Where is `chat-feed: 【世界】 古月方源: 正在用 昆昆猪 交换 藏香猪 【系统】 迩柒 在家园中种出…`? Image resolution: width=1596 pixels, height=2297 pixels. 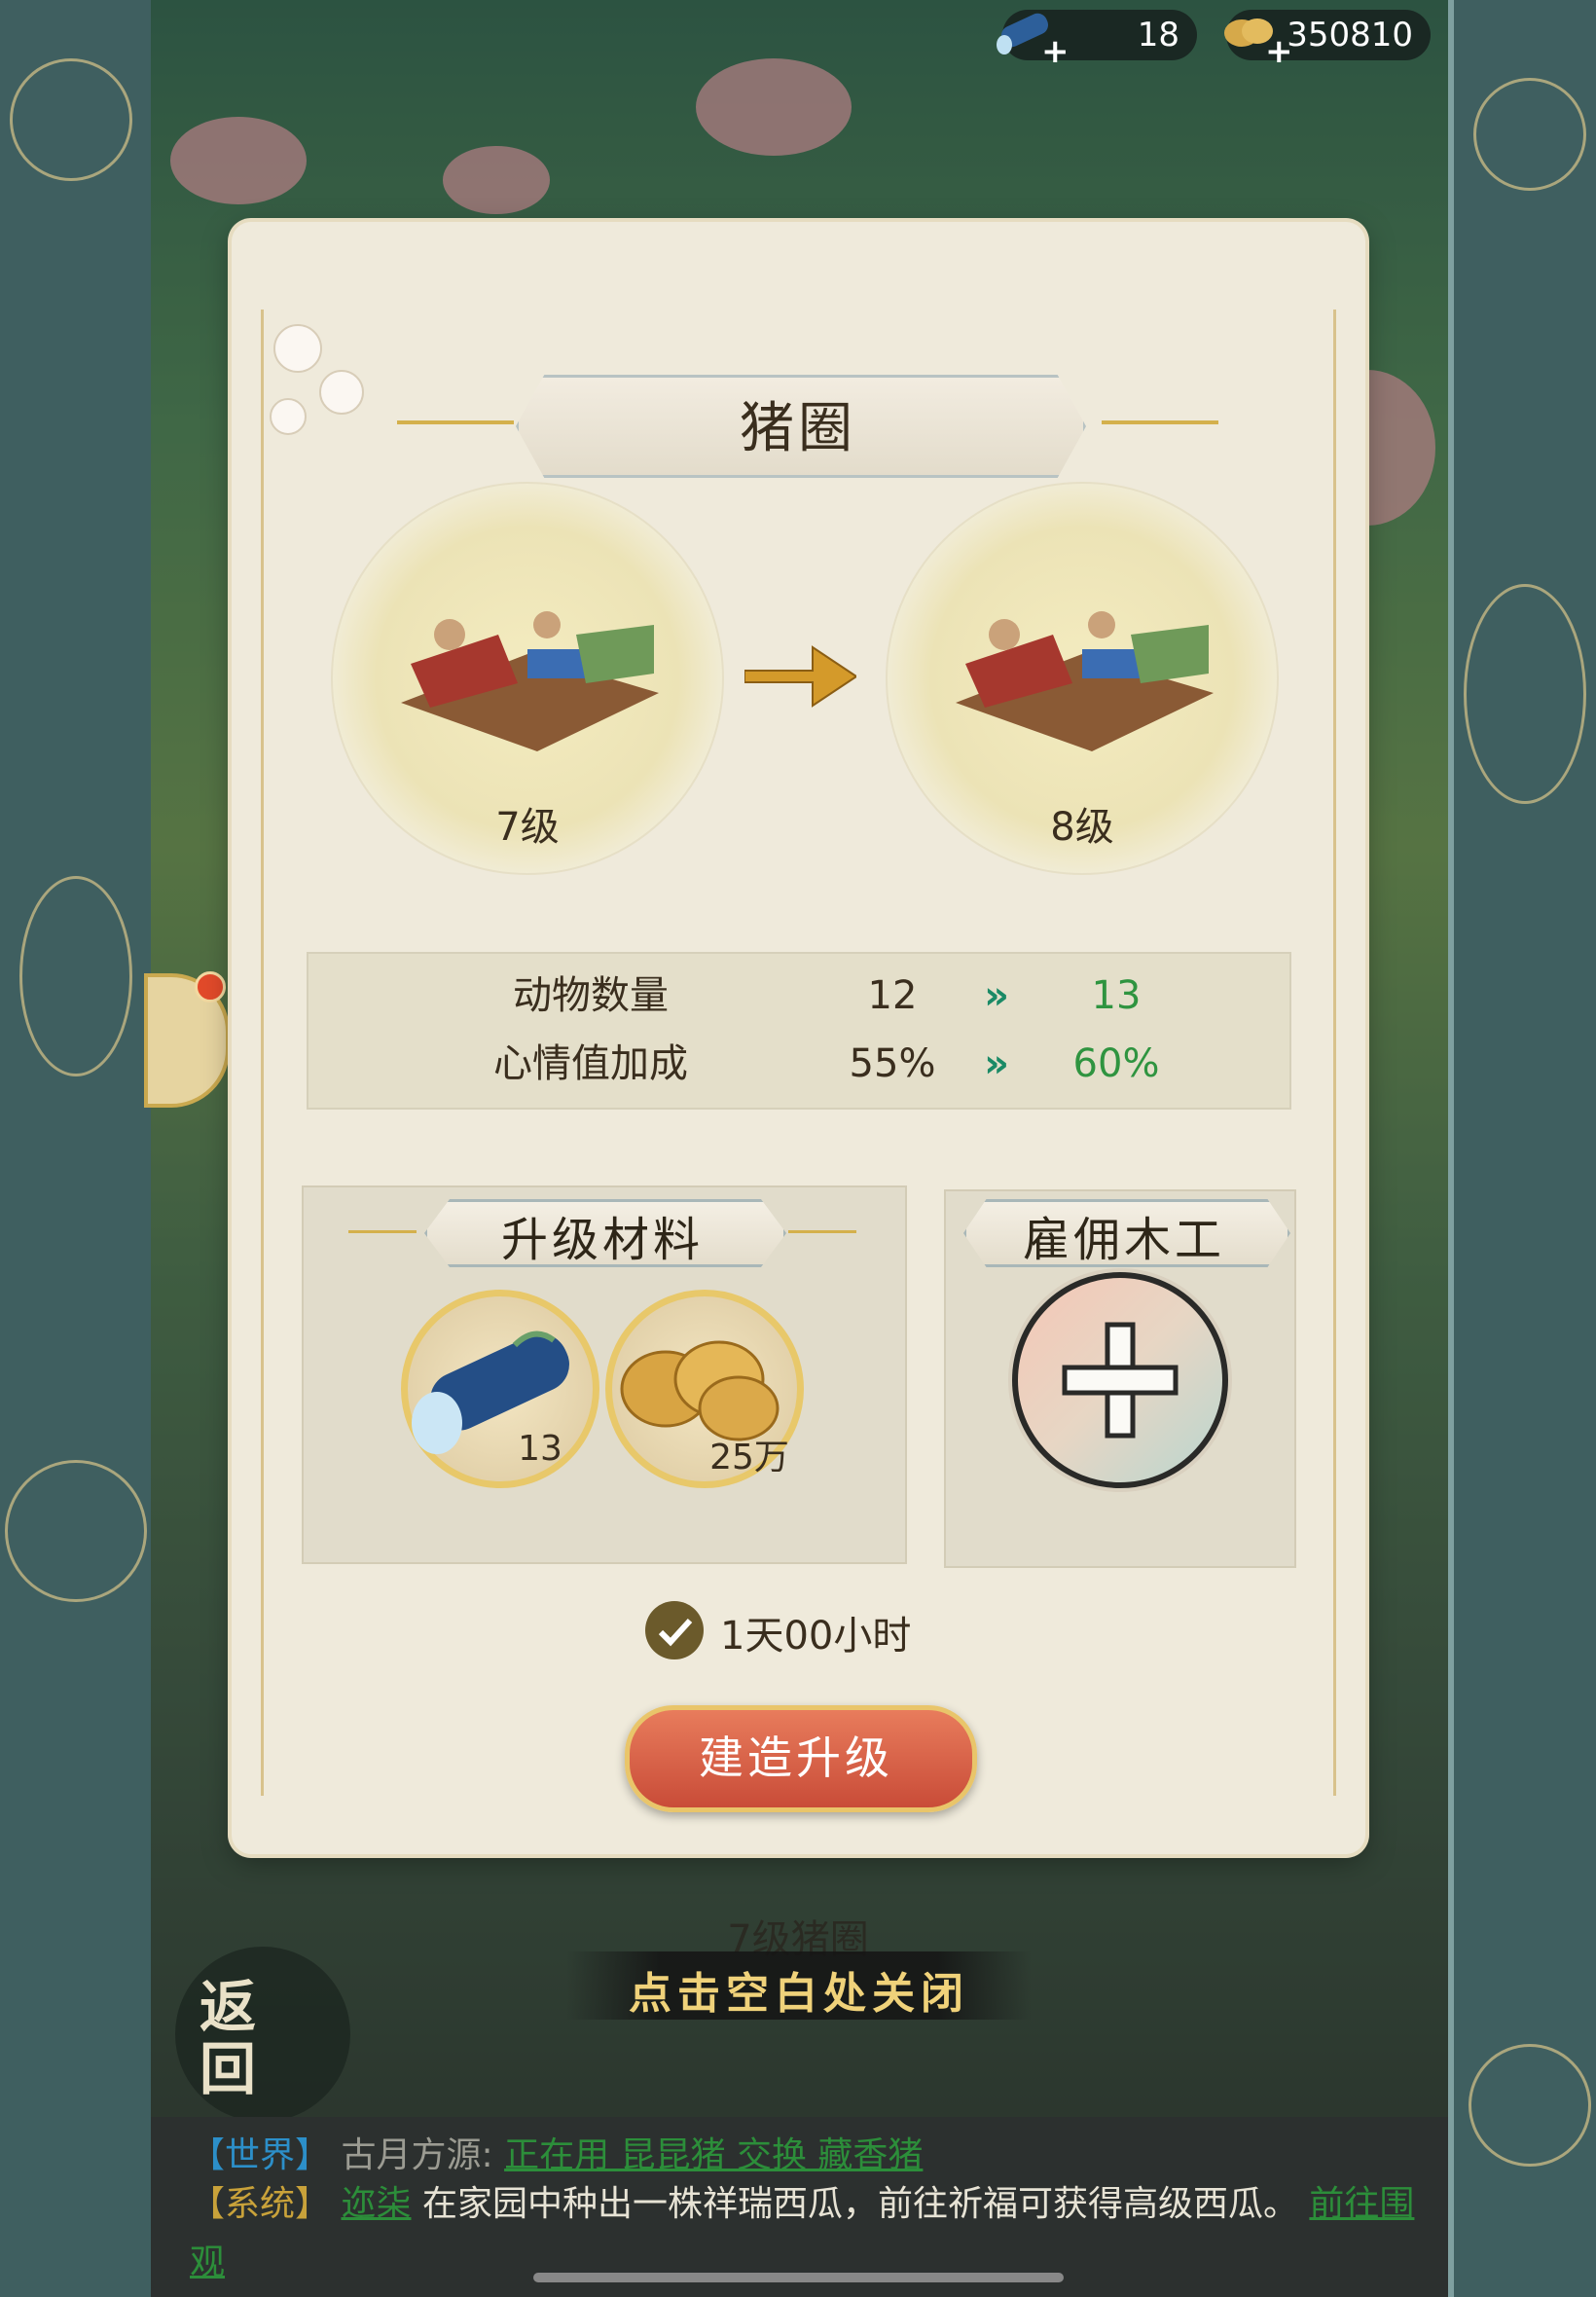 chat-feed: 【世界】 古月方源: 正在用 昆昆猪 交换 藏香猪 【系统】 迩柒 在家园中种出… is located at coordinates (800, 2207).